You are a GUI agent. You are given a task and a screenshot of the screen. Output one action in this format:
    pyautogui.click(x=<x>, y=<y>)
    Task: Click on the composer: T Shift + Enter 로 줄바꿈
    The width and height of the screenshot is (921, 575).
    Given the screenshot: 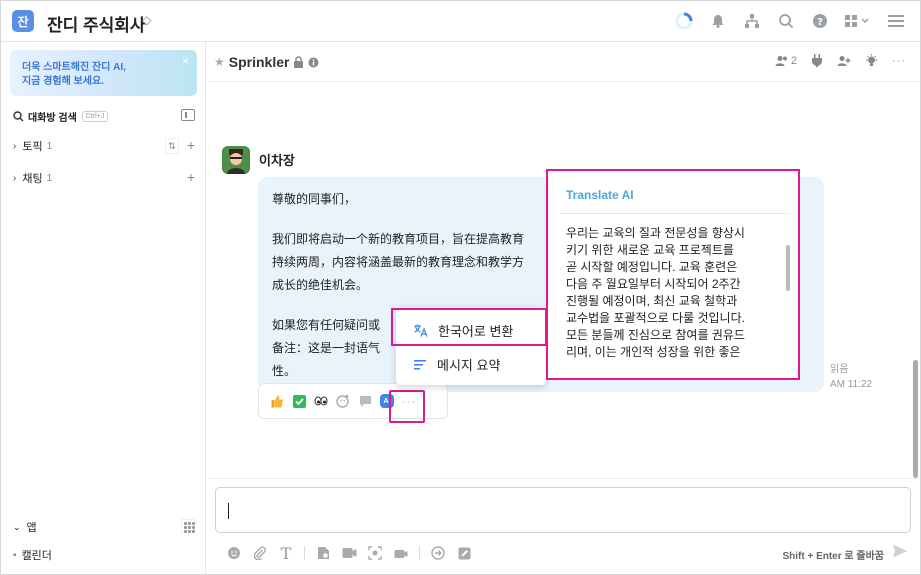 What is the action you would take?
    pyautogui.click(x=563, y=526)
    